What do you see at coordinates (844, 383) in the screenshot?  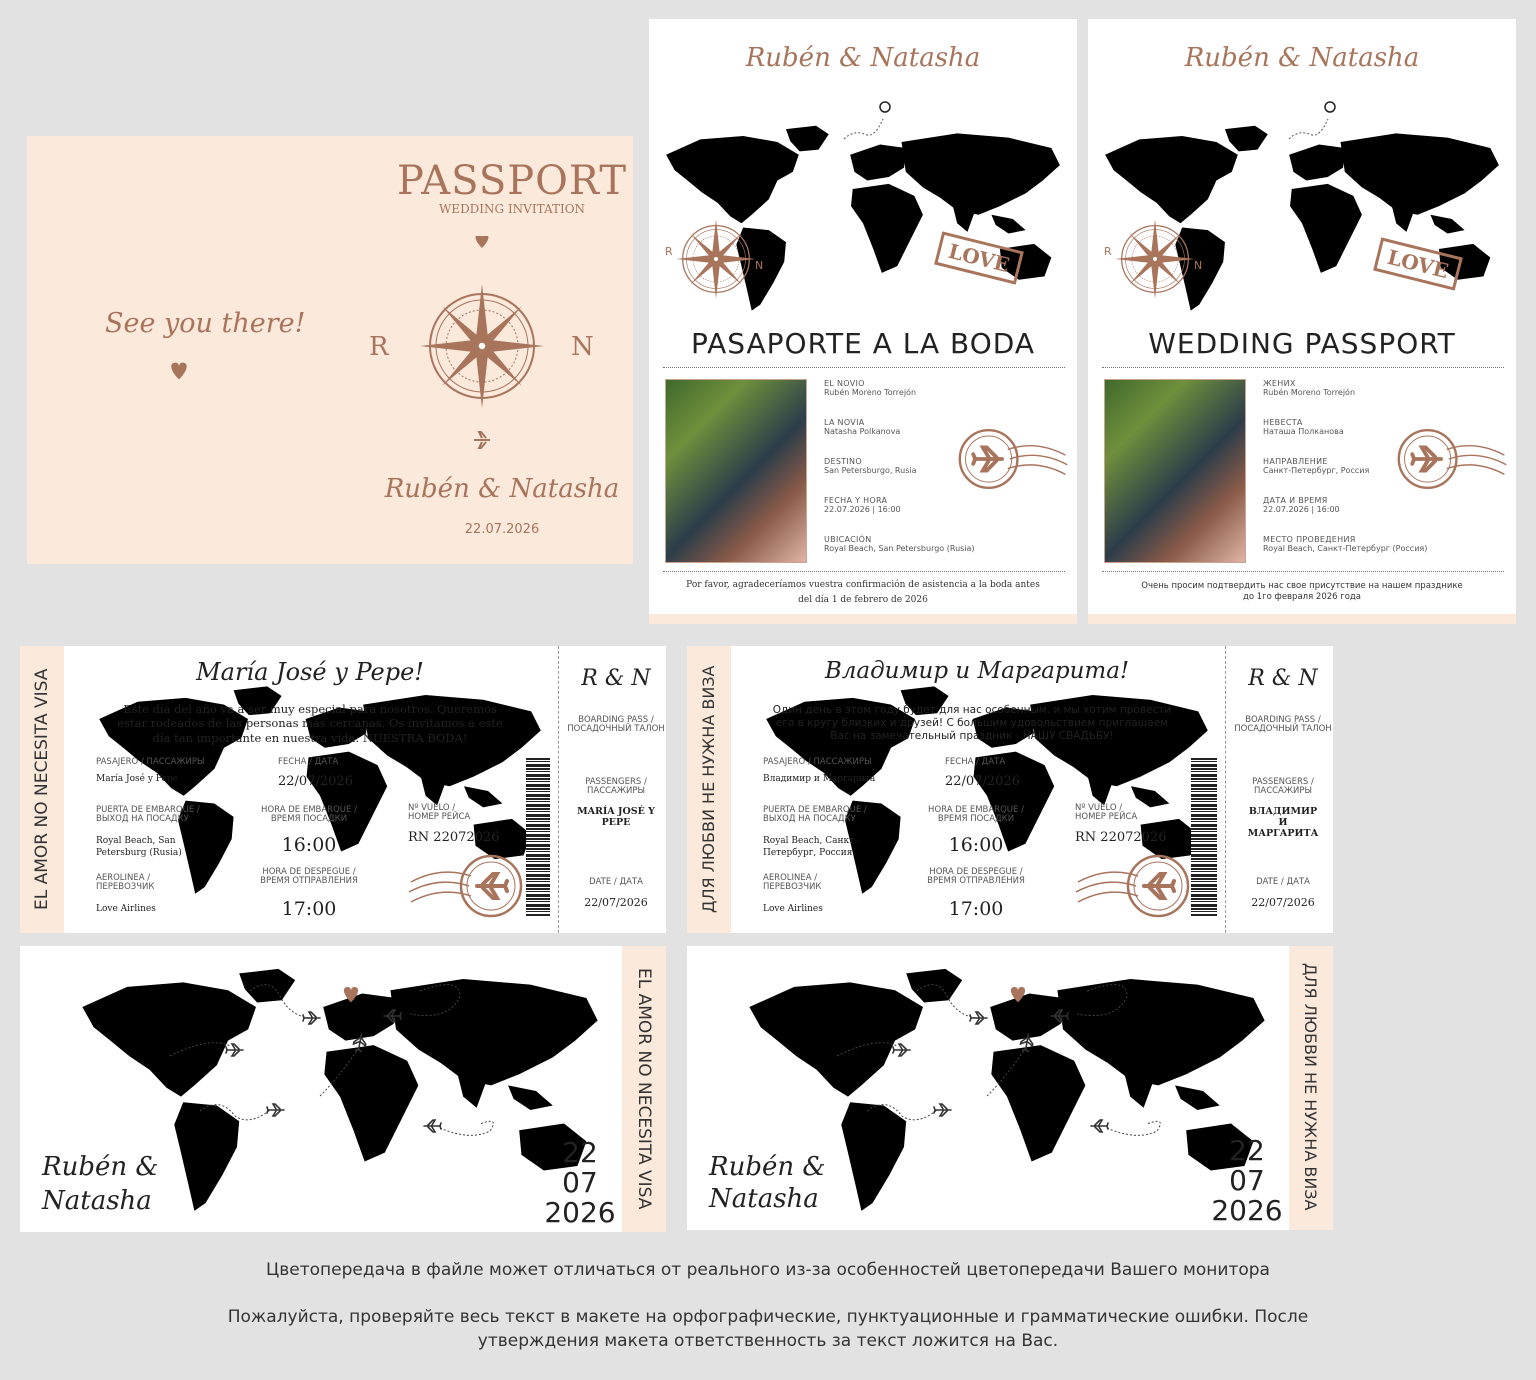 I see `field-label: EL NOVIO` at bounding box center [844, 383].